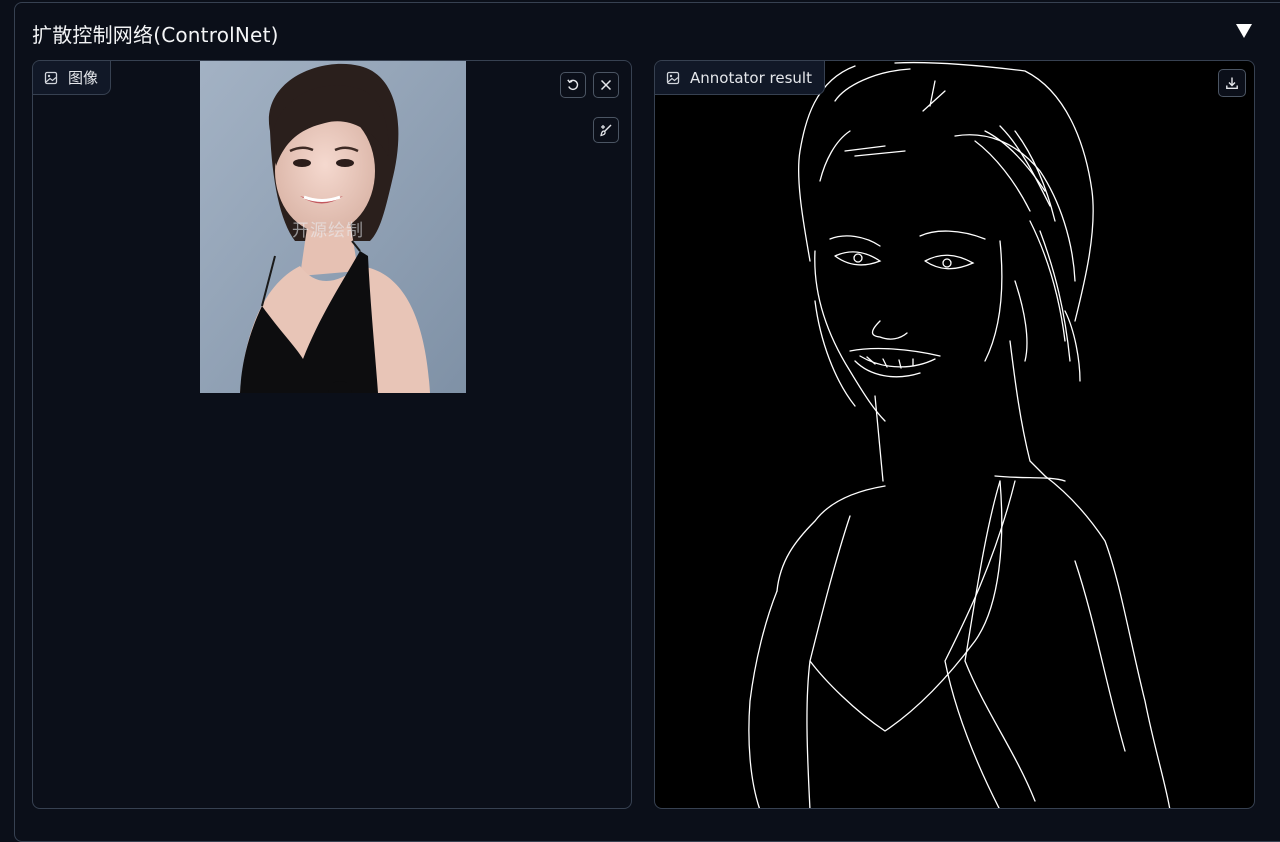 The height and width of the screenshot is (842, 1280). I want to click on download-button, so click(1232, 83).